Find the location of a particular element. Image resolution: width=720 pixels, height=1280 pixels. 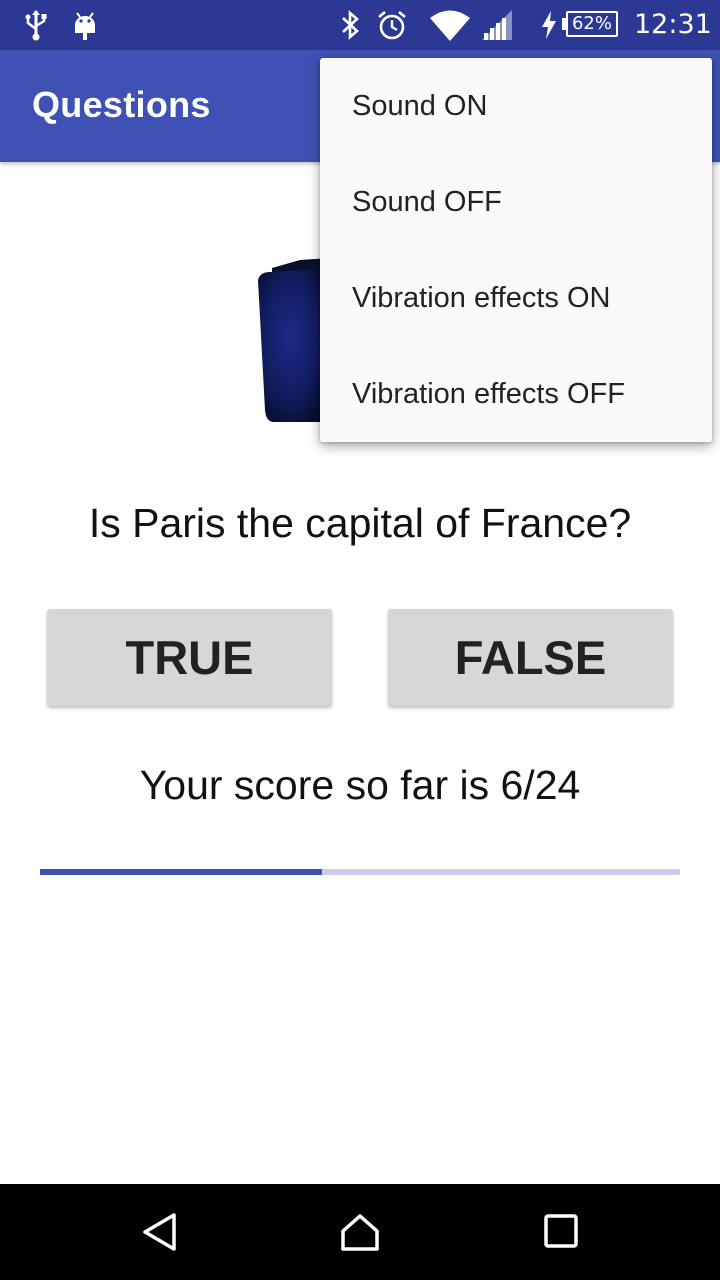

wifi-icon is located at coordinates (450, 25).